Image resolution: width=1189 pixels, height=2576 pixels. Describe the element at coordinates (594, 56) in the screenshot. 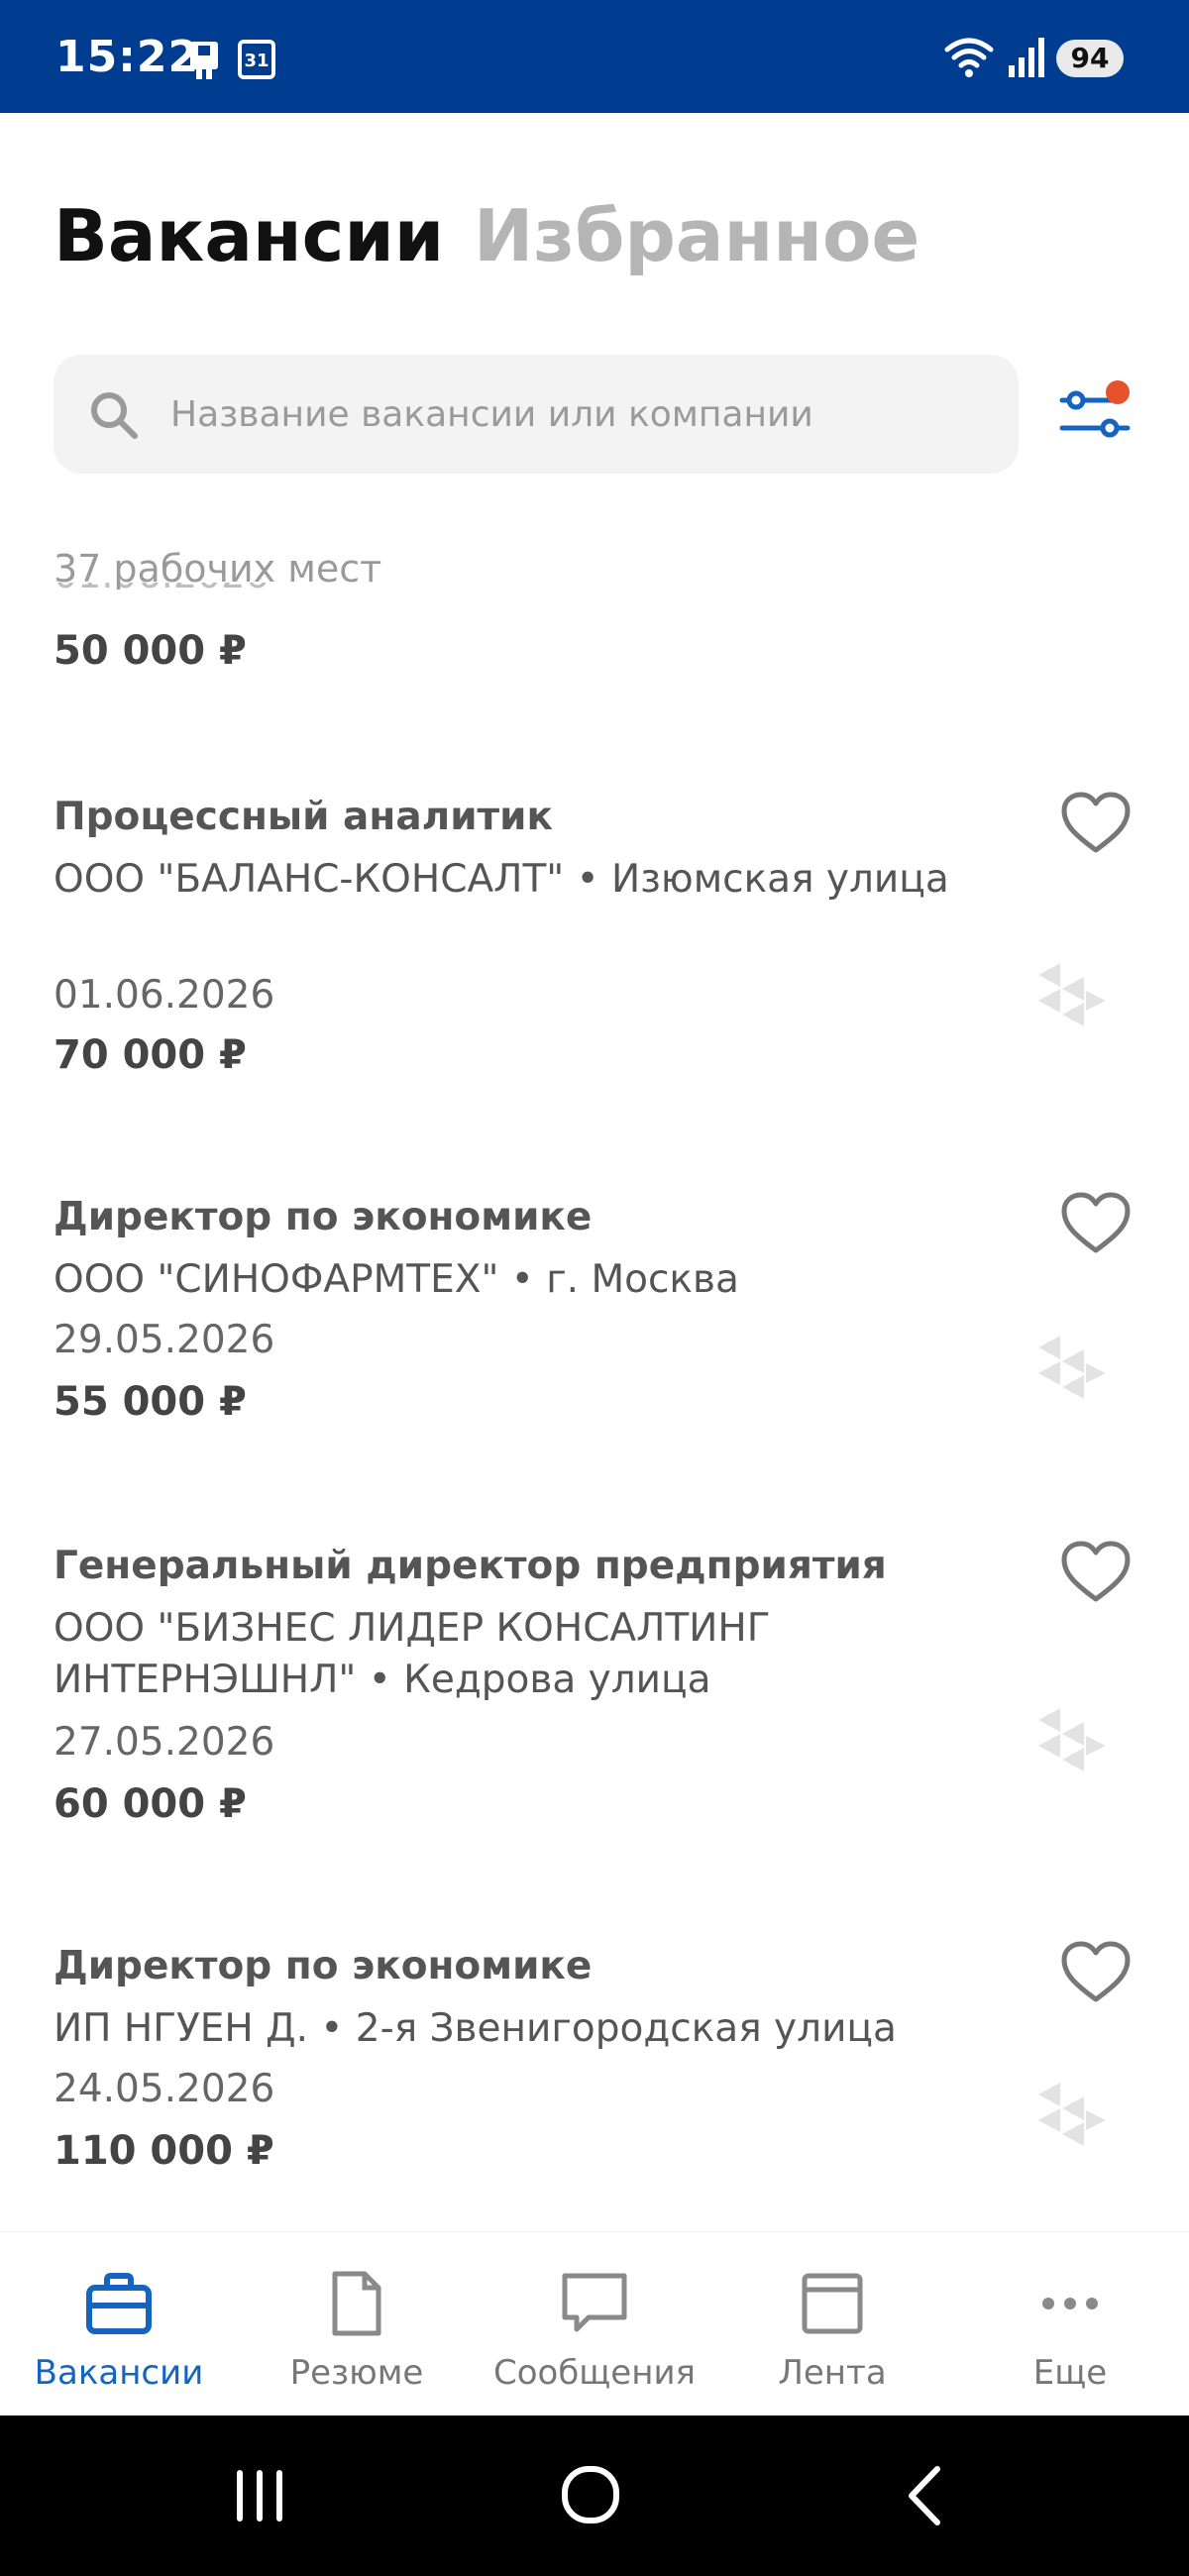

I see `status-bar: 15:22 31 94` at that location.